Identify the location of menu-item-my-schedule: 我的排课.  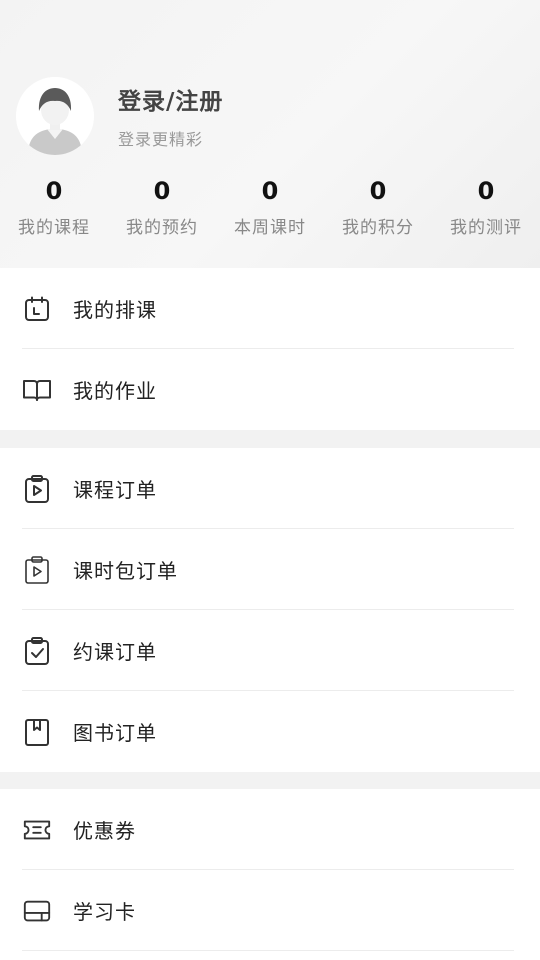
(270, 308).